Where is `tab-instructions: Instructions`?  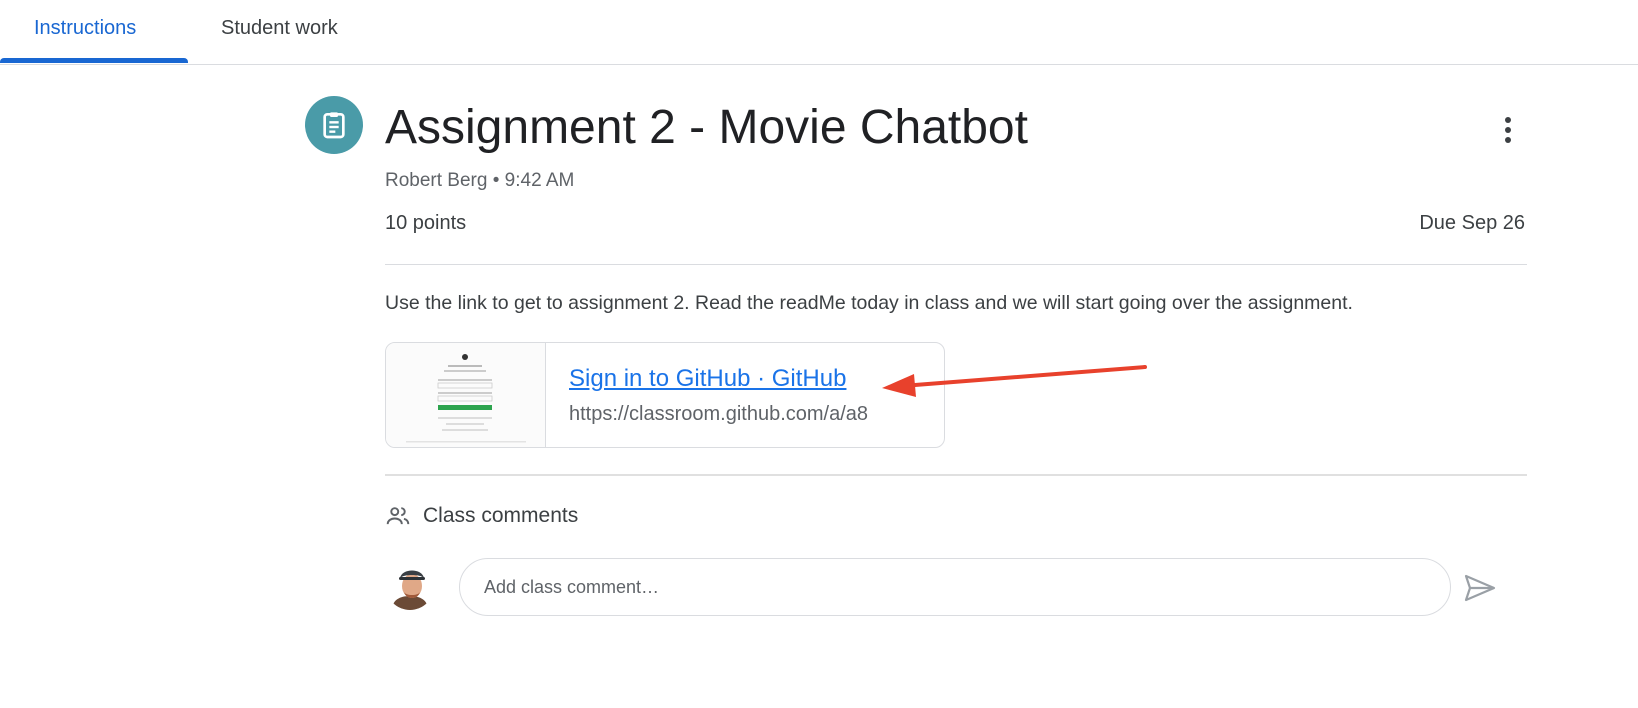
tab-instructions: Instructions is located at coordinates (85, 32).